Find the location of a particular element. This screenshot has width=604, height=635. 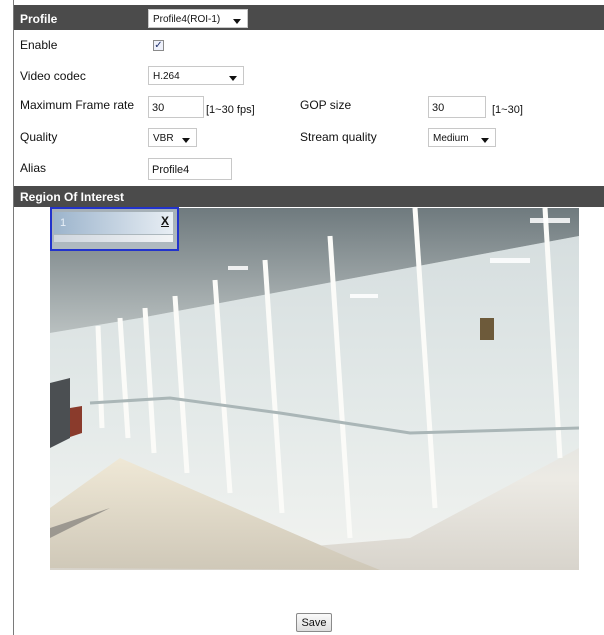

video-codec-value: H.264 is located at coordinates (166, 76).